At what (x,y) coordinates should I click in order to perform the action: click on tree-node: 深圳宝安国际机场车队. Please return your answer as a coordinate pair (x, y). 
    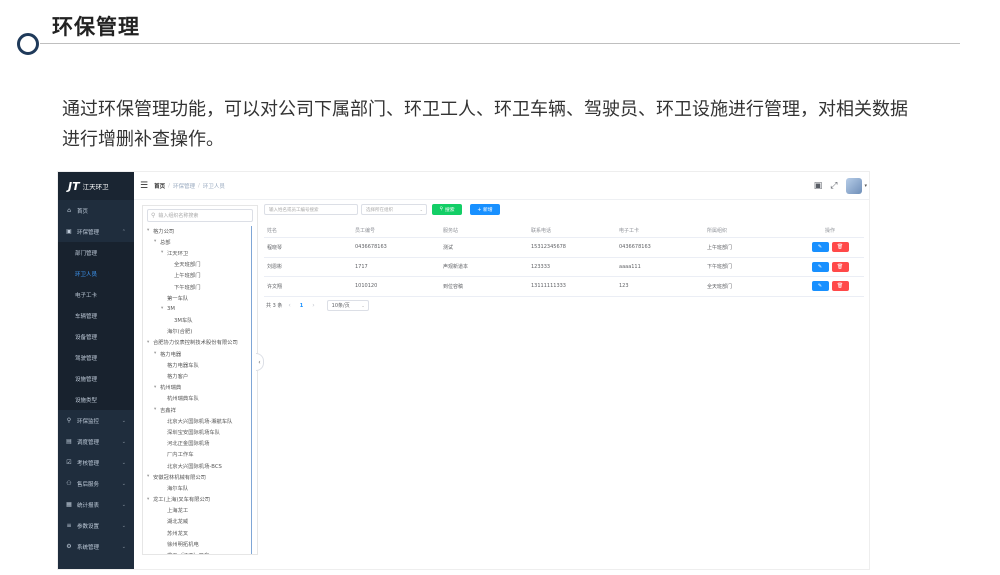
    Looking at the image, I should click on (200, 431).